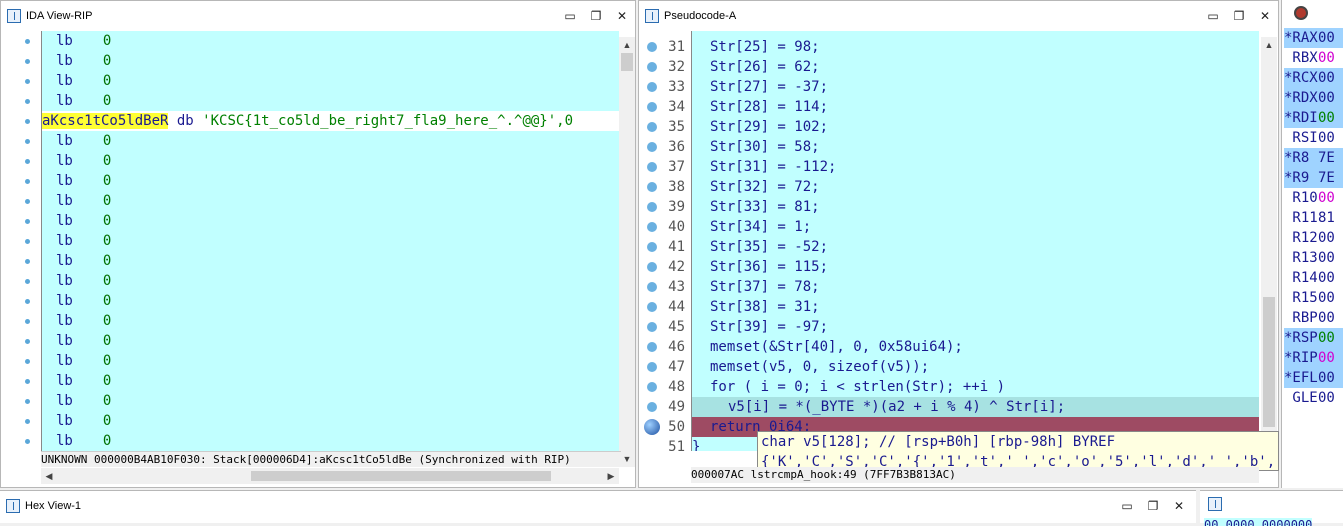 The height and width of the screenshot is (526, 1343). I want to click on register-r12: R1200, so click(1313, 238).